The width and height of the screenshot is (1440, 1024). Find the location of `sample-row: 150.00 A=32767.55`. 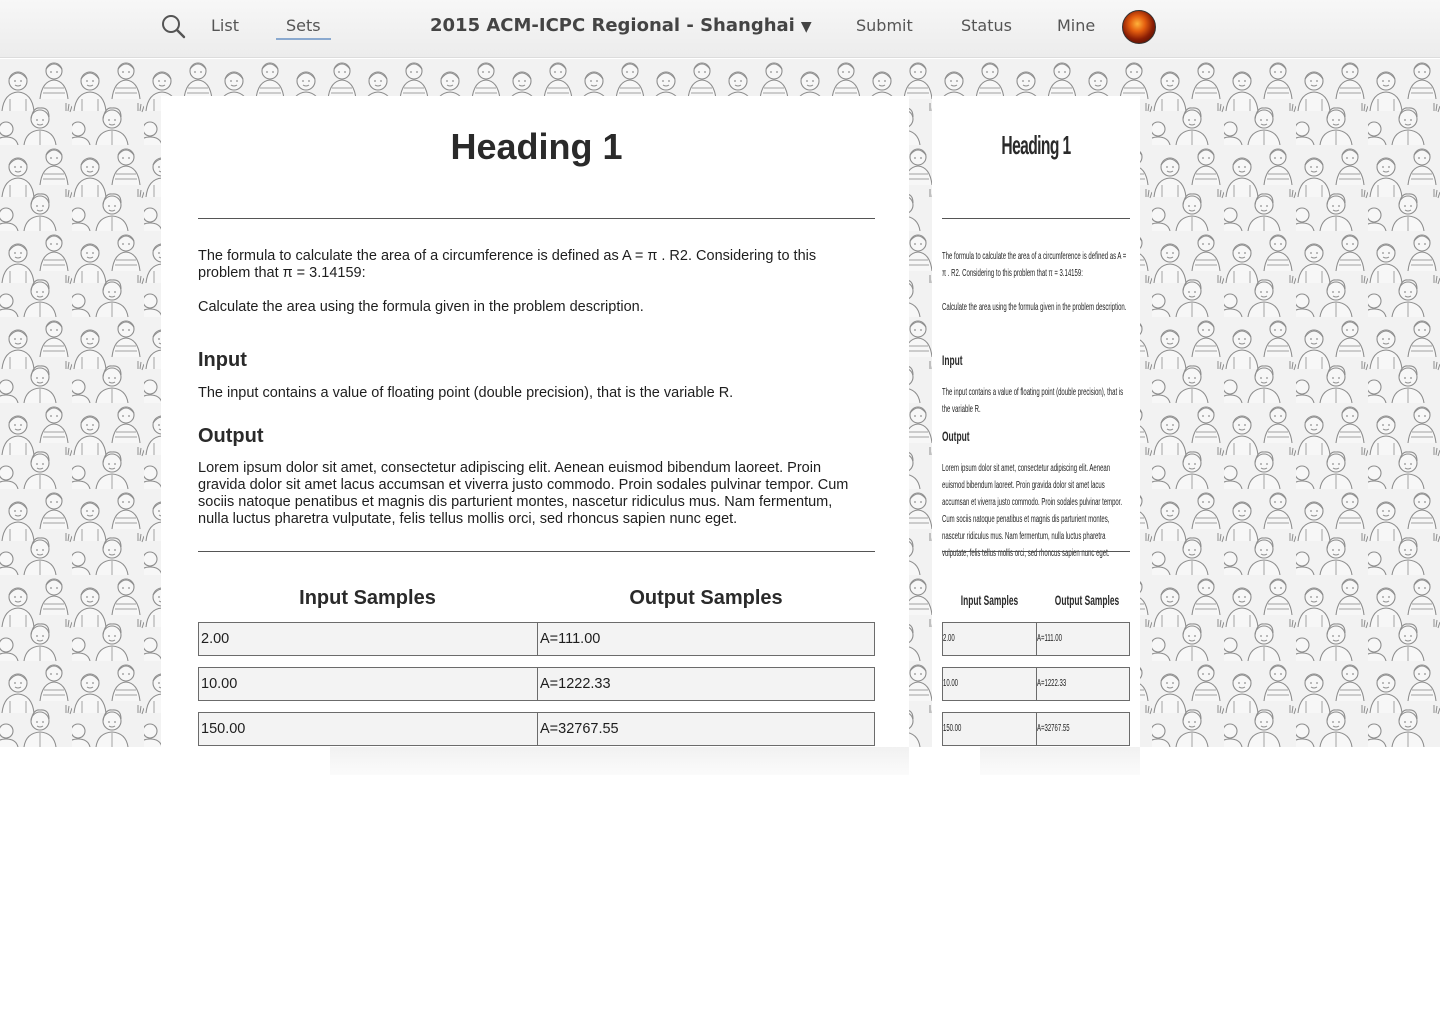

sample-row: 150.00 A=32767.55 is located at coordinates (536, 729).